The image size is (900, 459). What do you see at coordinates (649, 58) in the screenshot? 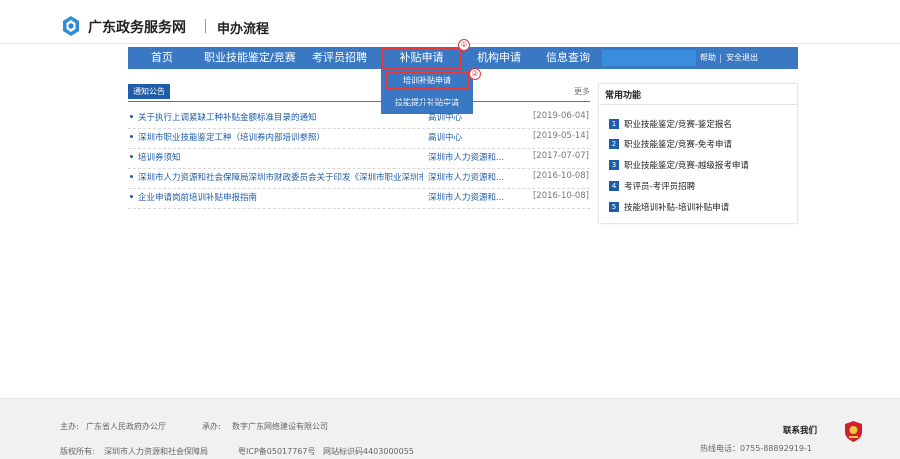
I see `search-input` at bounding box center [649, 58].